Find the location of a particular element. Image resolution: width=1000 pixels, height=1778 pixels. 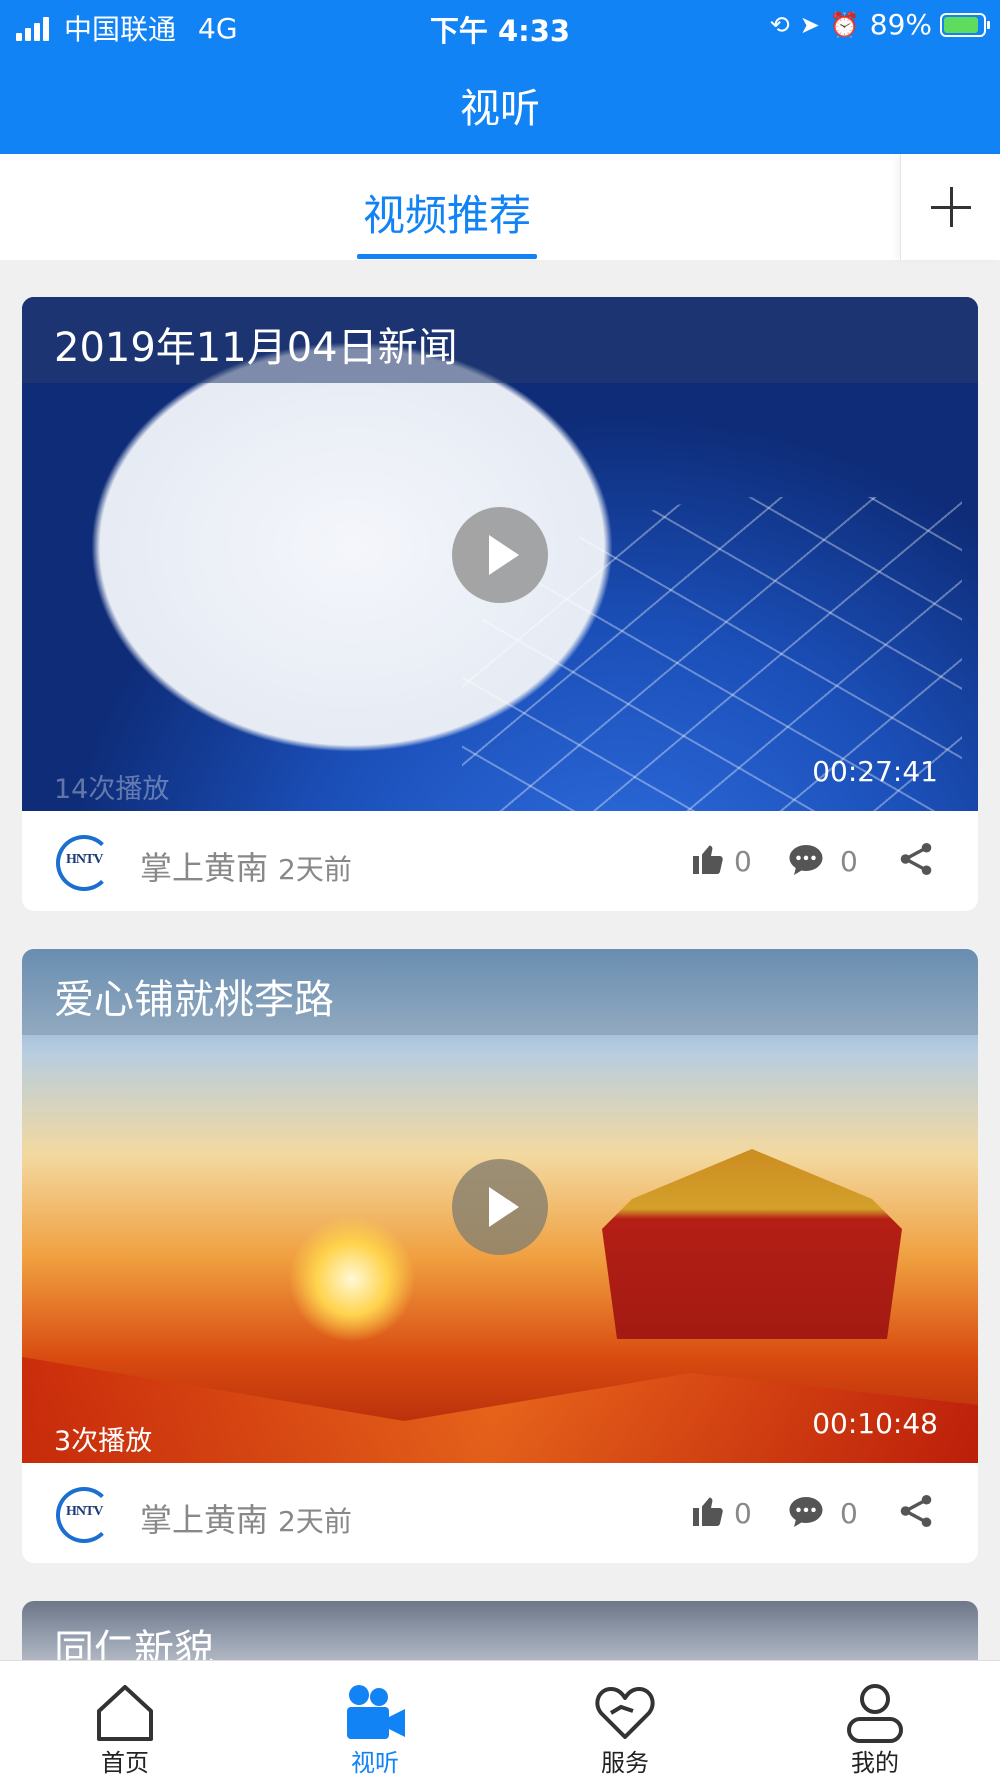

location-icon: ➤ is located at coordinates (809, 24).